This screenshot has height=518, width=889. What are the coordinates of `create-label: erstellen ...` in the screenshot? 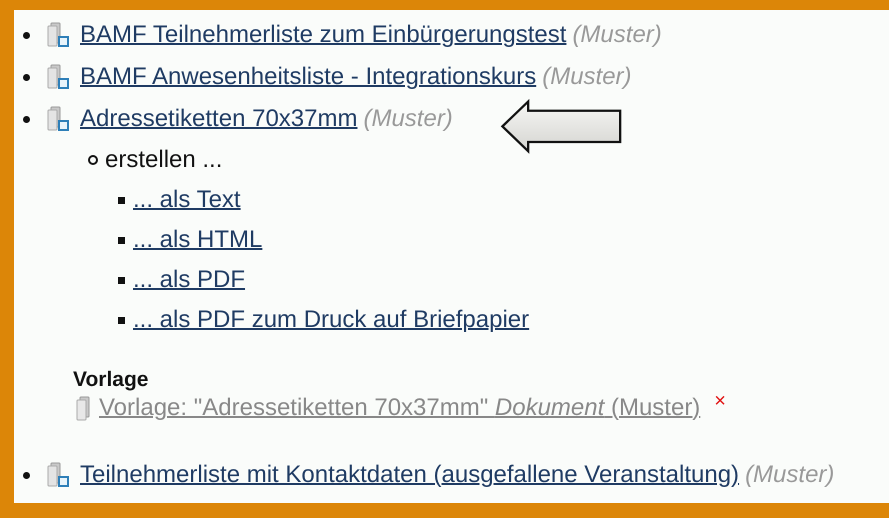 It's located at (163, 160).